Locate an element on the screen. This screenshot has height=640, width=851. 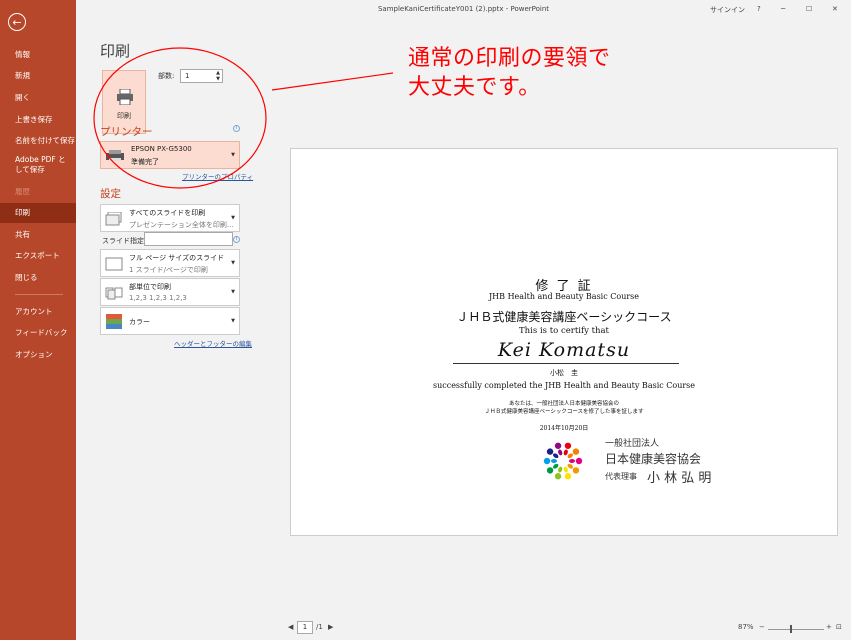
page-total: /1 is located at coordinates (319, 627).